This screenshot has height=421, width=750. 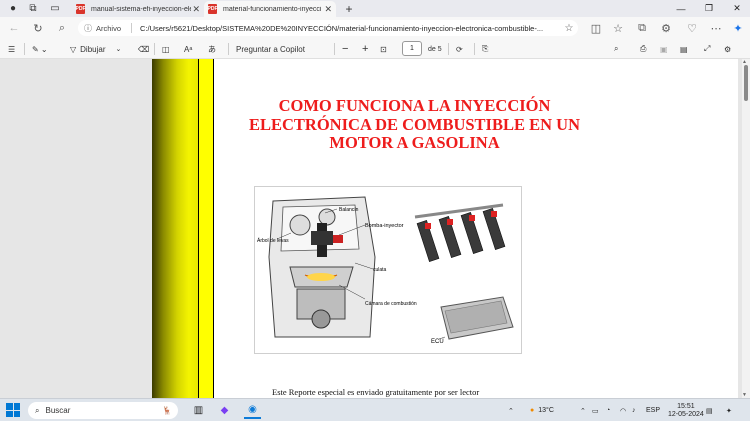 I want to click on tab-title: manual-sistema-efi-inyeccion-ele, so click(x=141, y=9).